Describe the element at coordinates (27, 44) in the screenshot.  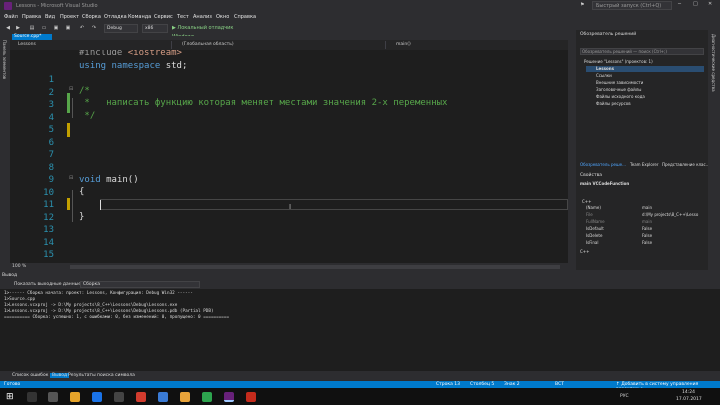
I see `project-label: Lessons` at that location.